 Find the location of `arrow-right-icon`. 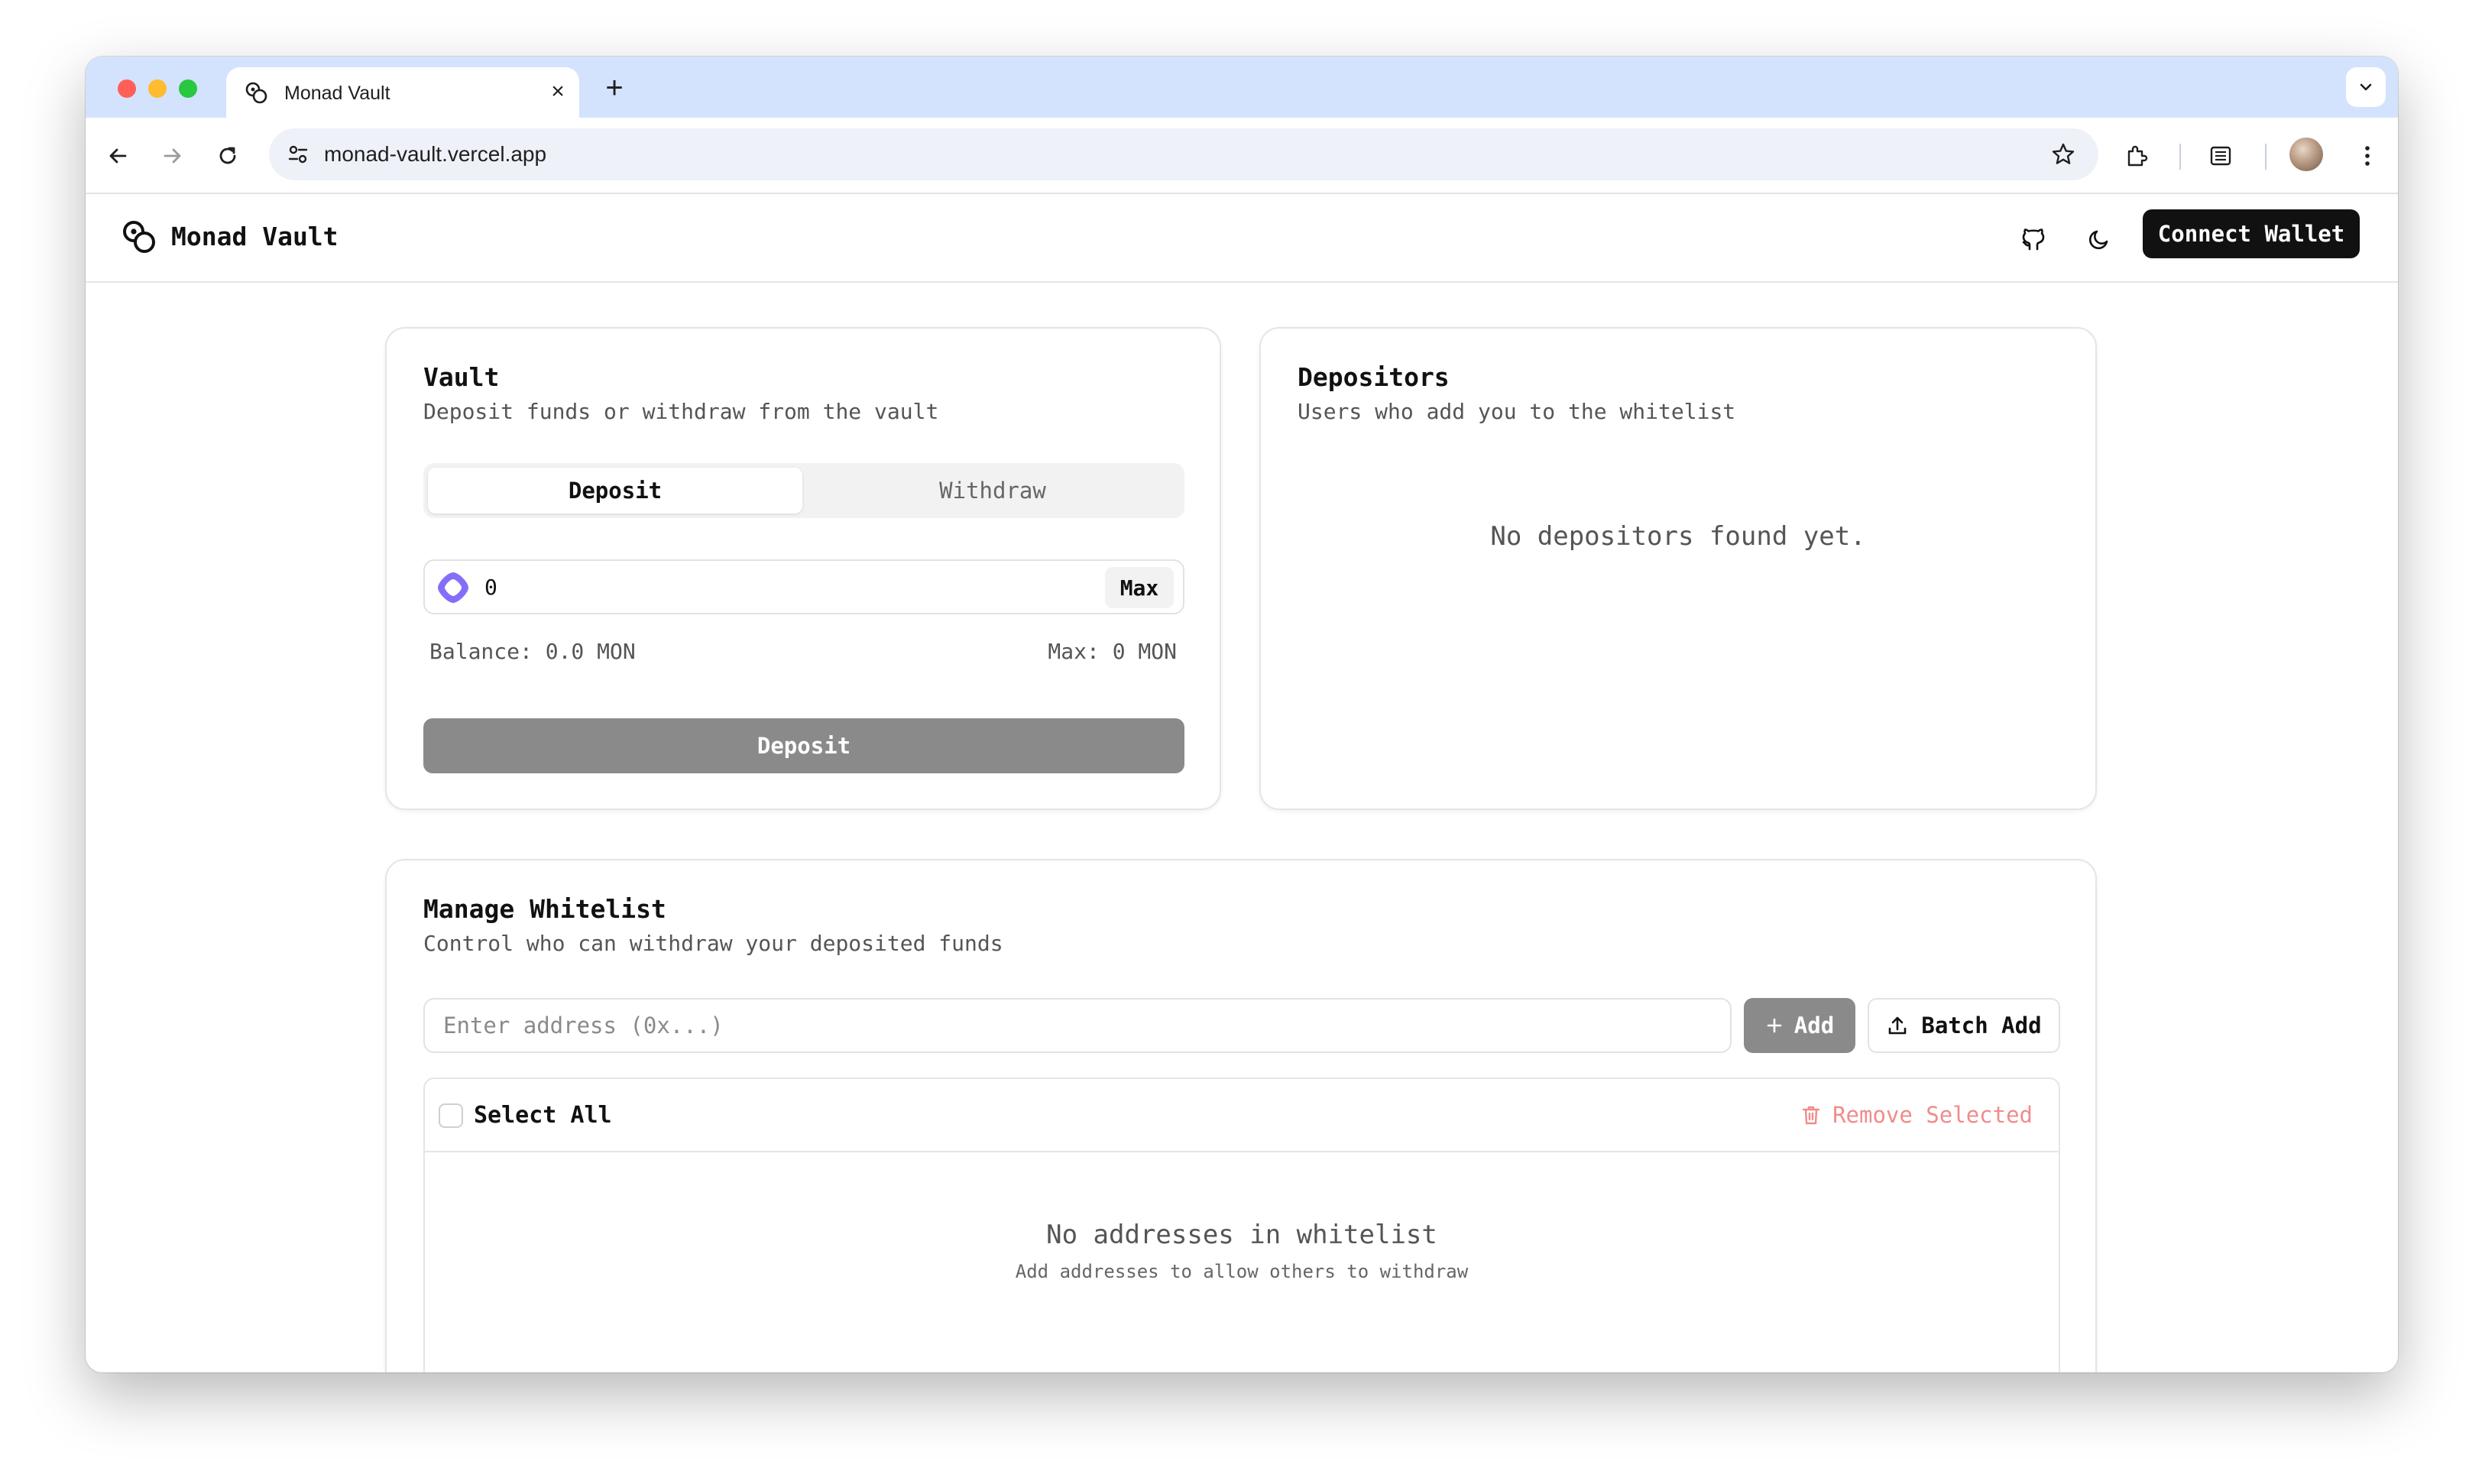

arrow-right-icon is located at coordinates (172, 156).